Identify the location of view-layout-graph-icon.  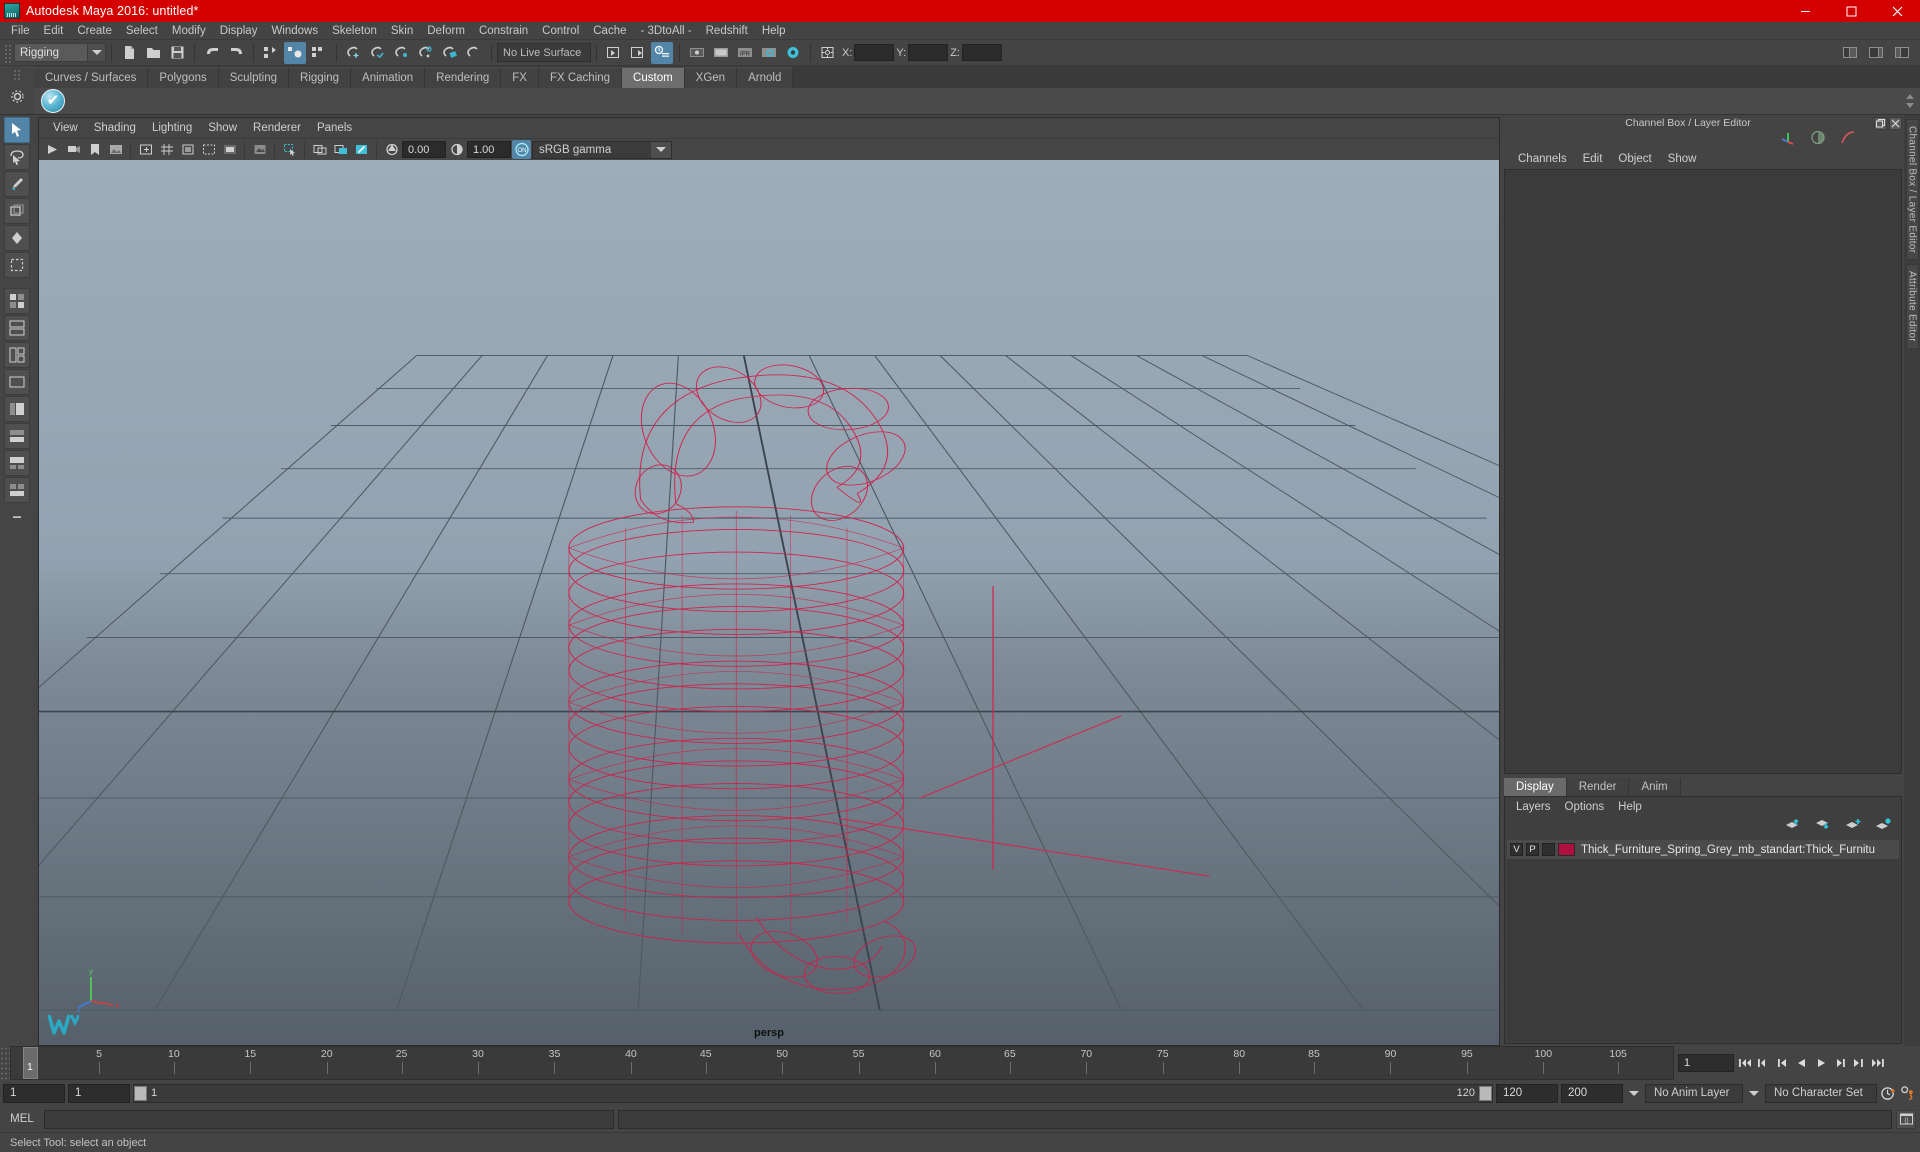
(17, 463).